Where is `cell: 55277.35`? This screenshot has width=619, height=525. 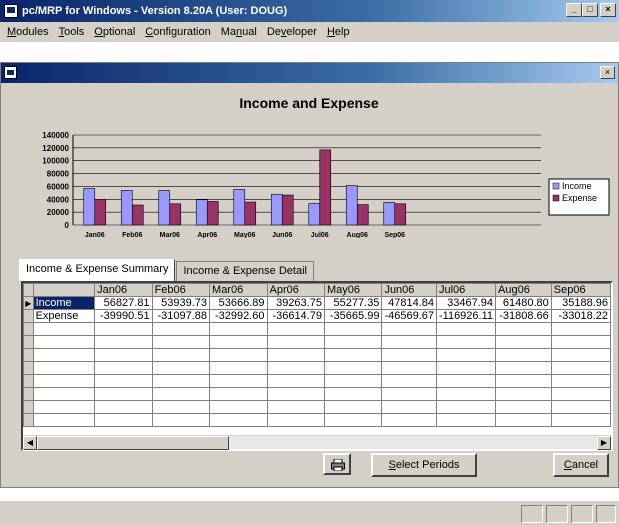 cell: 55277.35 is located at coordinates (353, 303).